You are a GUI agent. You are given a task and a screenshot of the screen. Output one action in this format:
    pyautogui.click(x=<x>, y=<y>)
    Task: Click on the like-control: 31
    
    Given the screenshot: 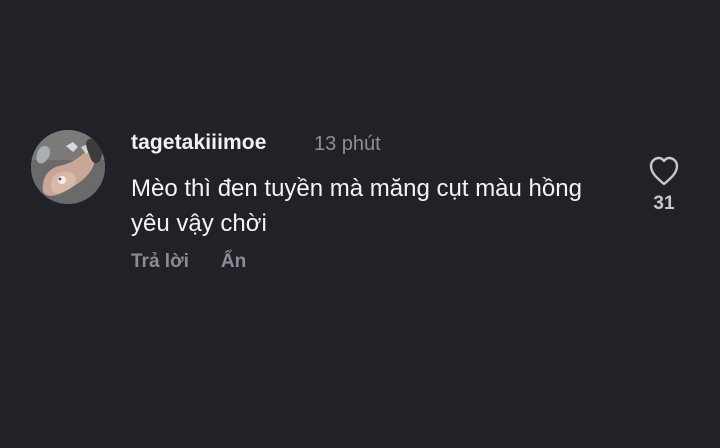 What is the action you would take?
    pyautogui.click(x=664, y=185)
    